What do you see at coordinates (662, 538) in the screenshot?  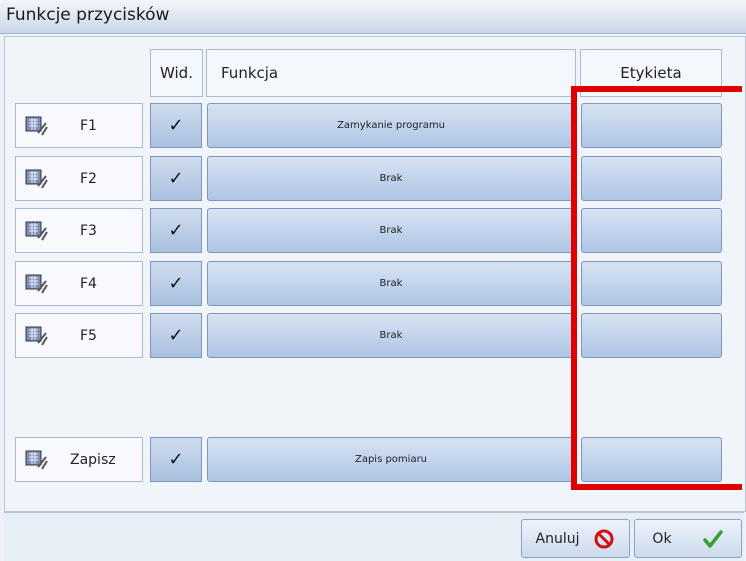 I see `ok-label: Ok` at bounding box center [662, 538].